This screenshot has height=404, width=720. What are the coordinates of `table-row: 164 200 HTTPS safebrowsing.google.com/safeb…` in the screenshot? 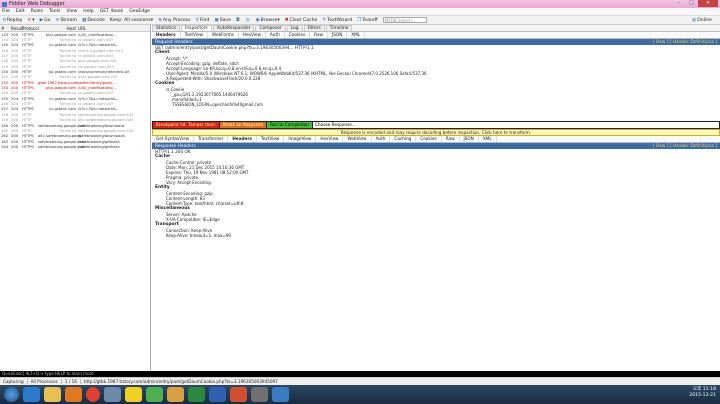 It's located at (75, 146).